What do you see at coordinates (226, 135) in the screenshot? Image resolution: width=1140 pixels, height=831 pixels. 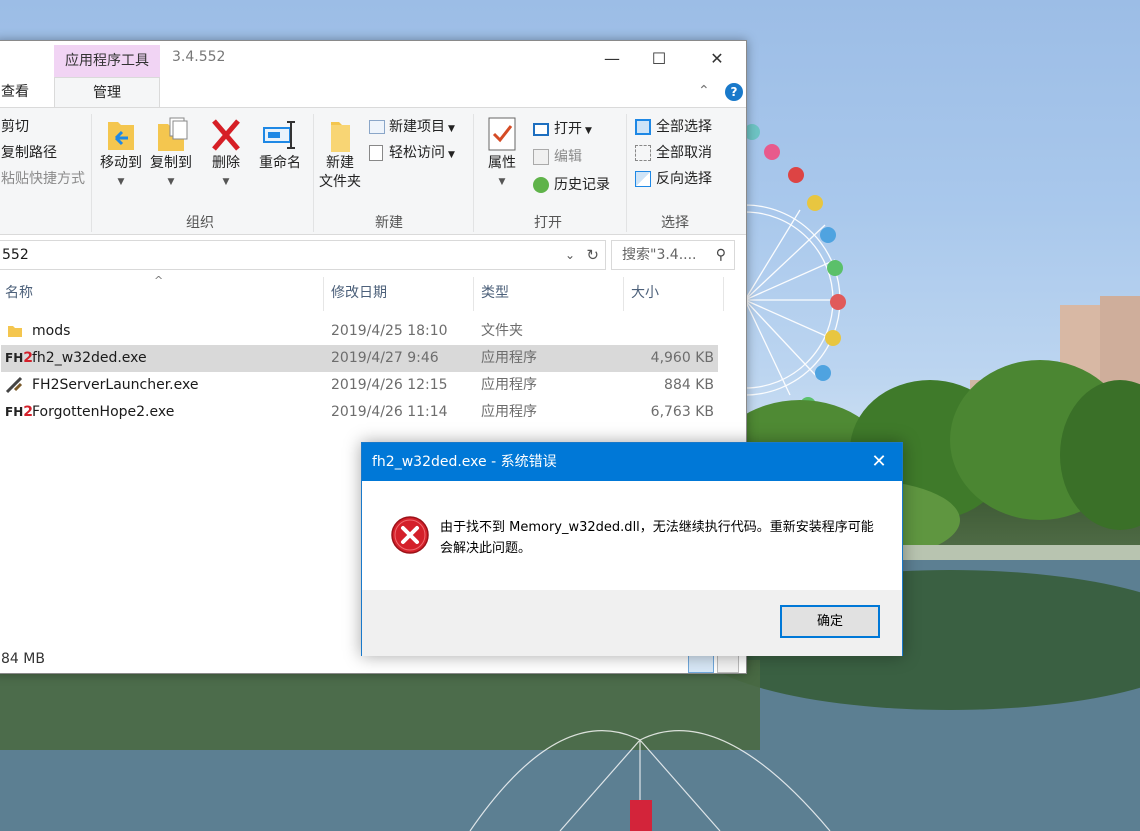 I see `delete-icon` at bounding box center [226, 135].